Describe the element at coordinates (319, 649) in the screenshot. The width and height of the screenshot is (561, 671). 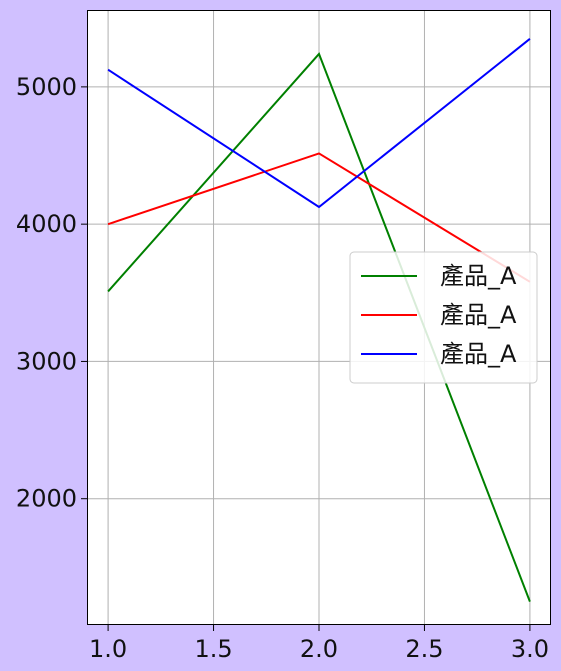
I see `x-tick-label-2: 2.0` at that location.